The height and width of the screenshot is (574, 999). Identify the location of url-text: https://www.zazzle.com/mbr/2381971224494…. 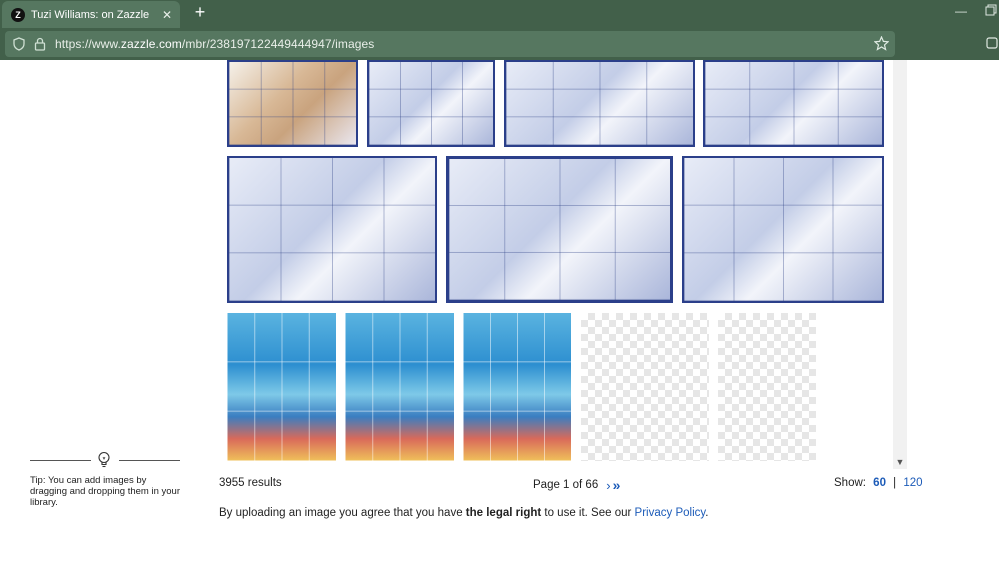
(215, 44).